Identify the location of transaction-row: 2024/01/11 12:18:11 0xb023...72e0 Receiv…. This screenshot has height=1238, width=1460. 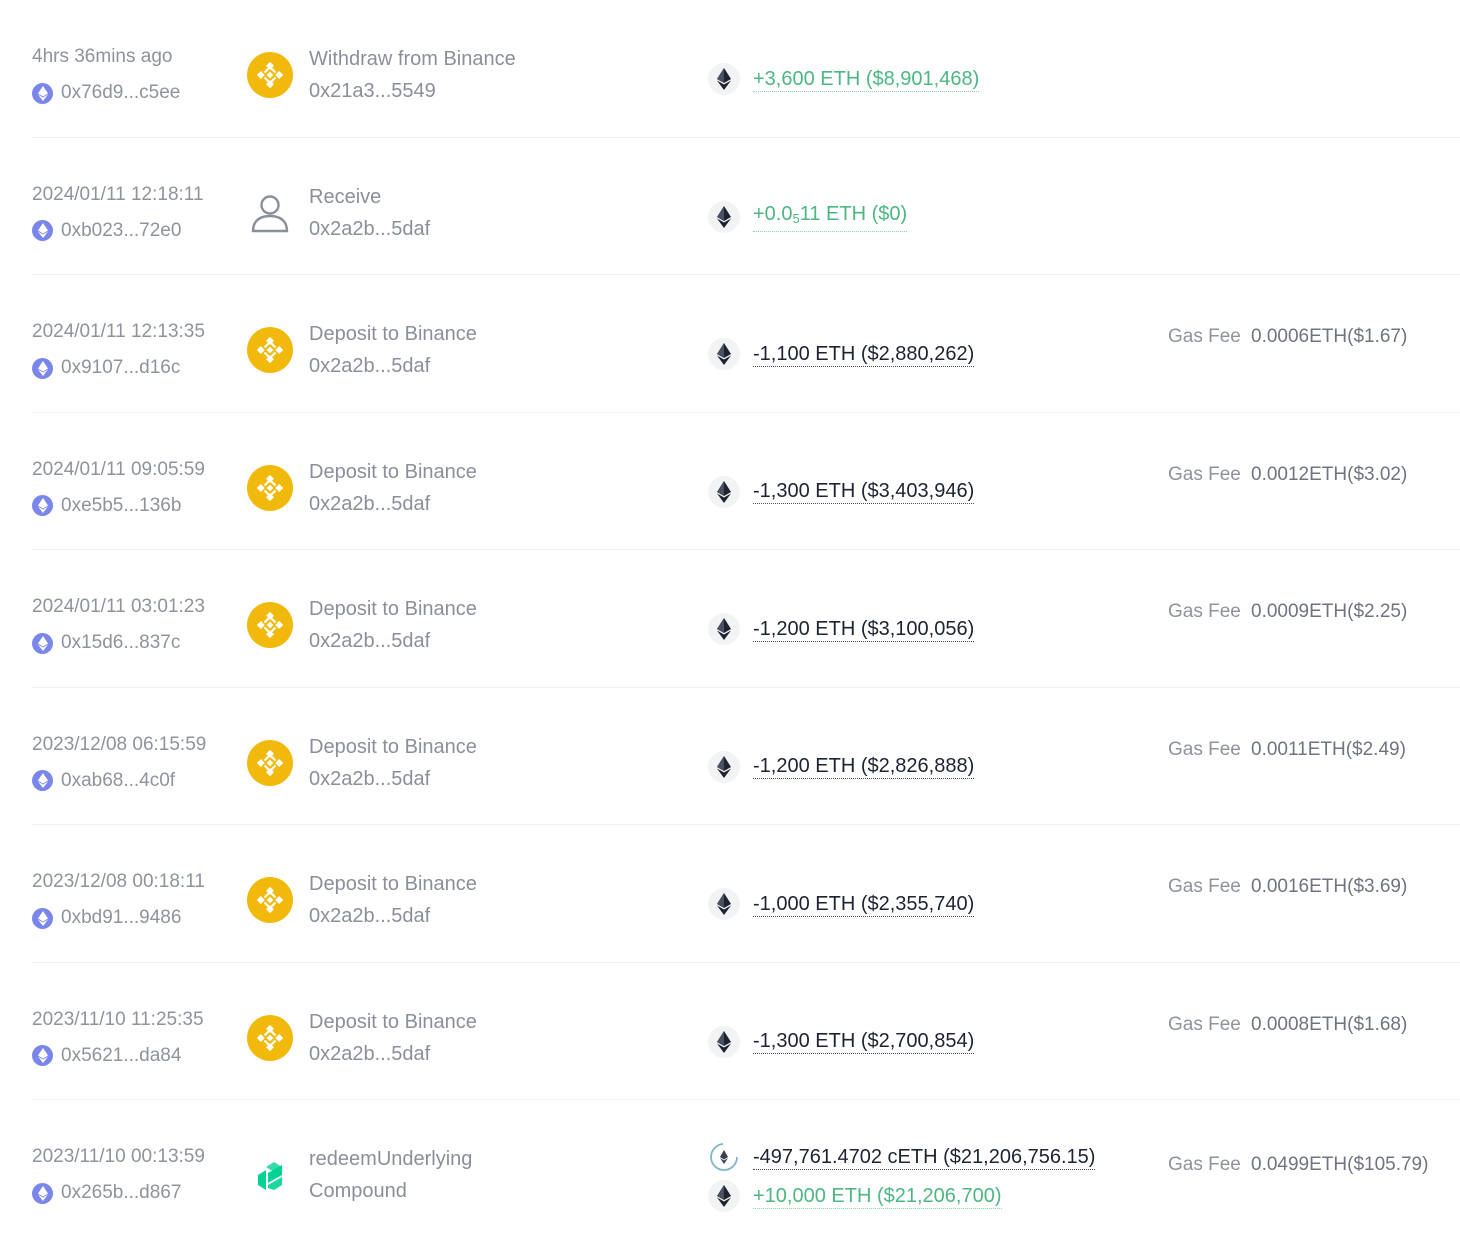
(746, 206).